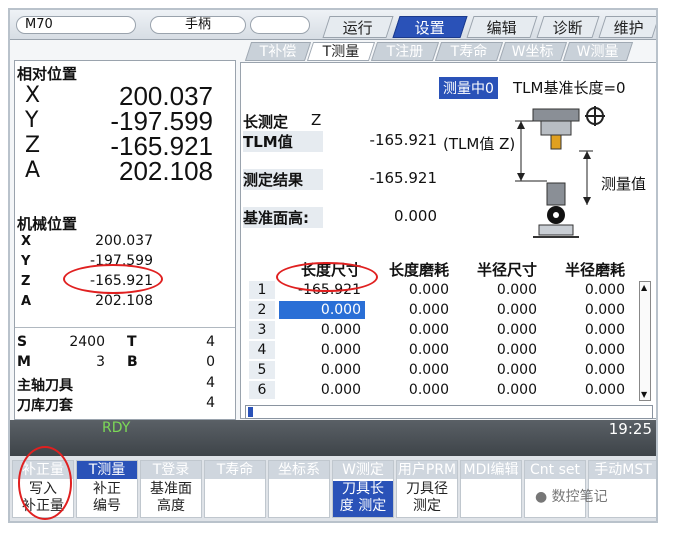  I want to click on clock: 19:25, so click(630, 429).